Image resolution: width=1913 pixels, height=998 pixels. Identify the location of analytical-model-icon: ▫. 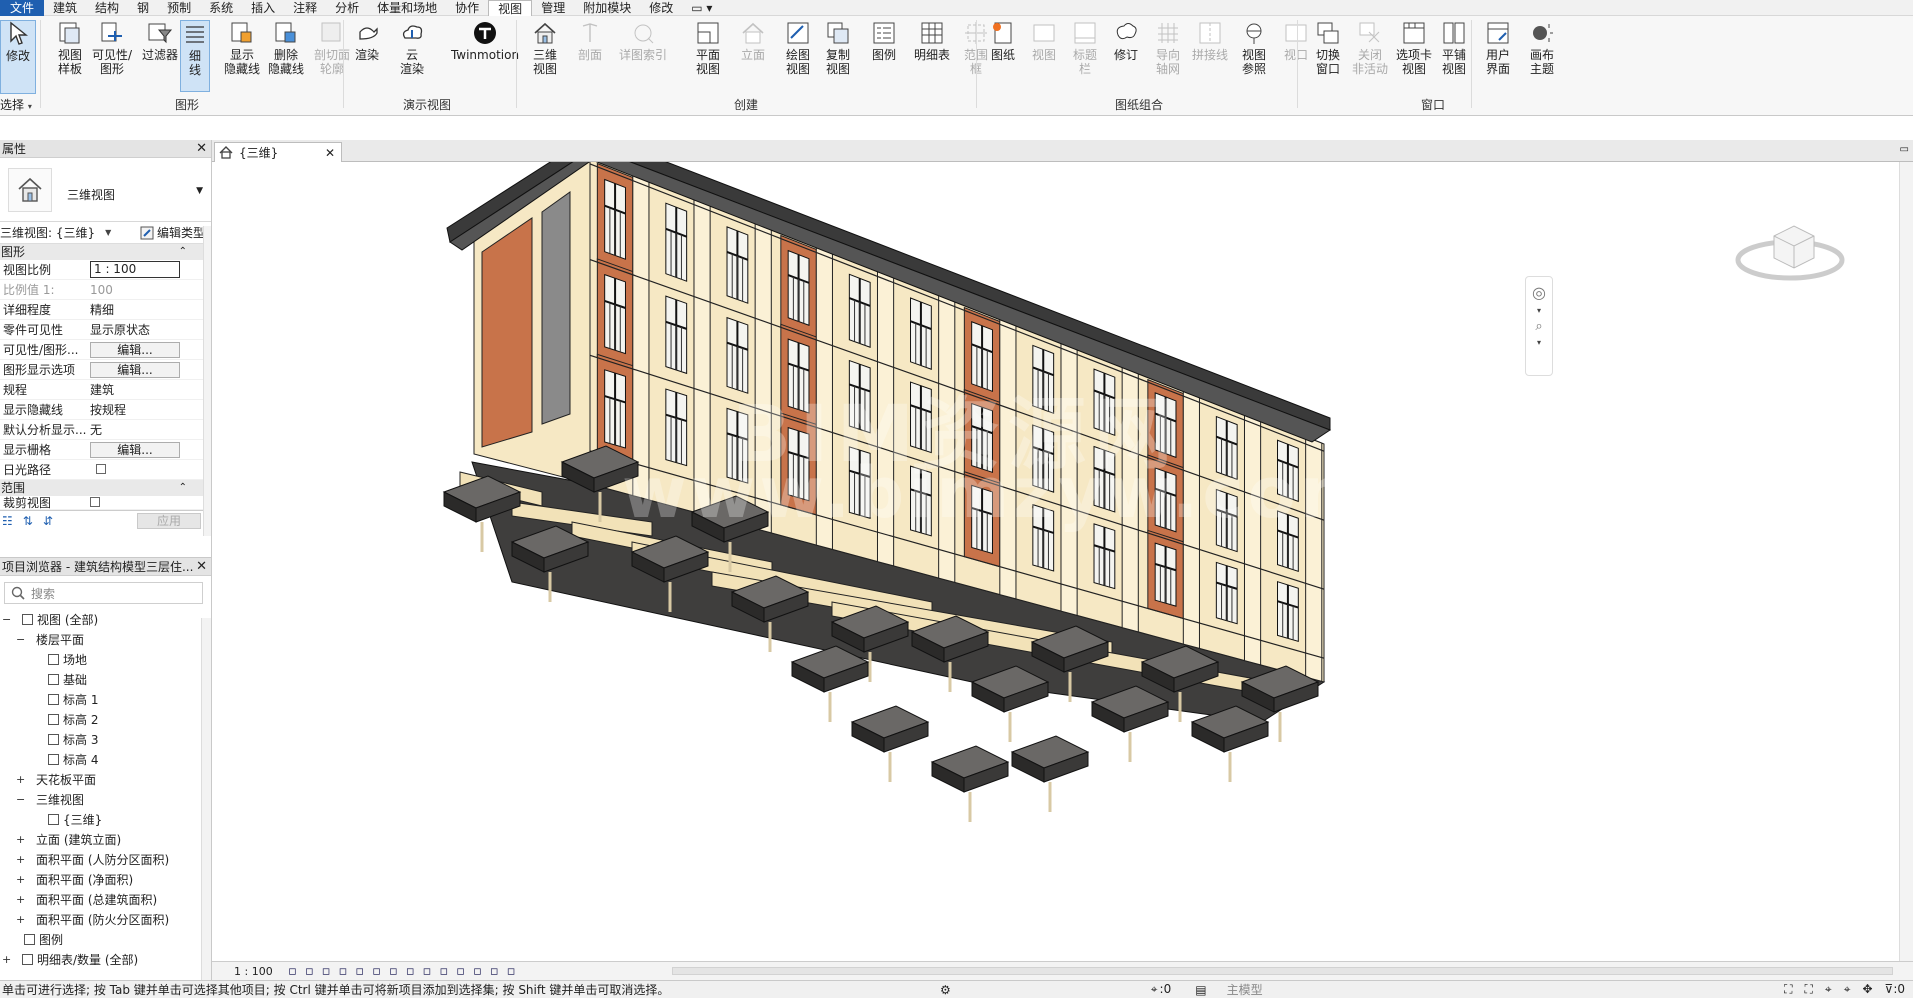
(460, 971).